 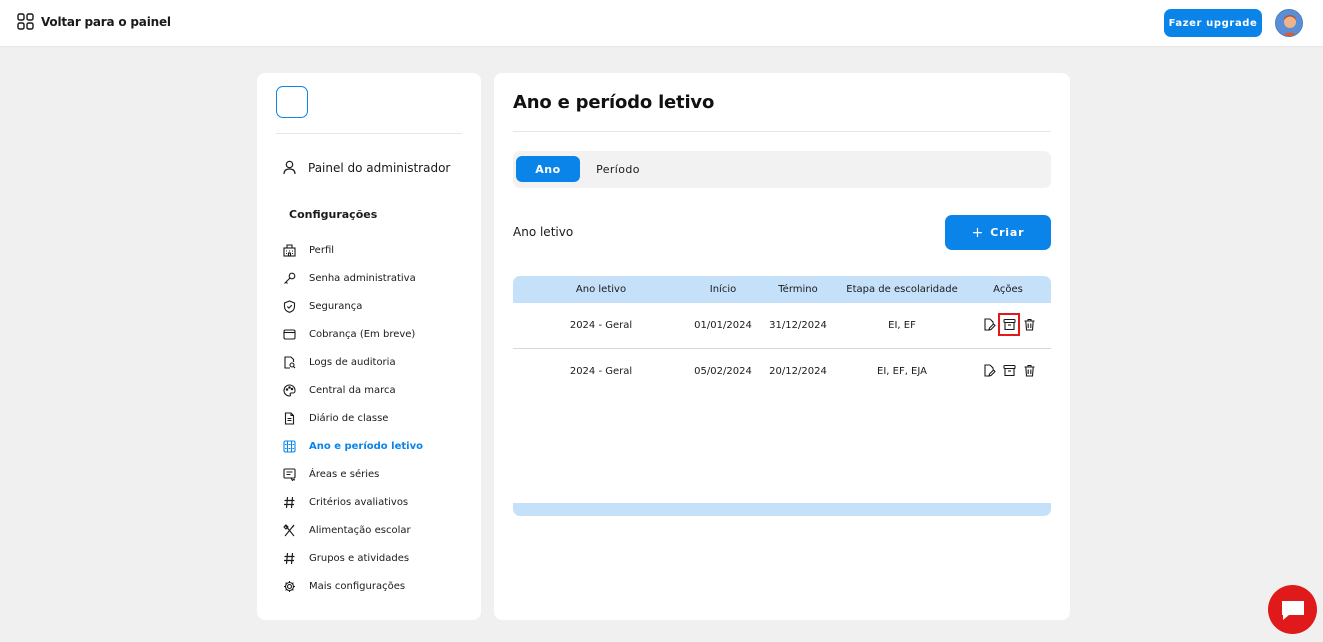 I want to click on header-etapa: Etapa de escolaridade, so click(x=902, y=289).